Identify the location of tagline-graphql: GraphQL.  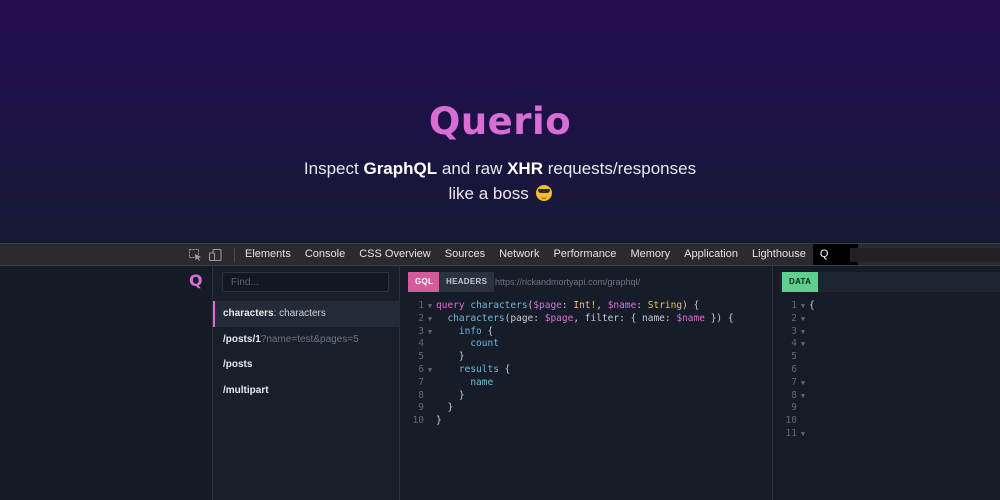
(400, 168).